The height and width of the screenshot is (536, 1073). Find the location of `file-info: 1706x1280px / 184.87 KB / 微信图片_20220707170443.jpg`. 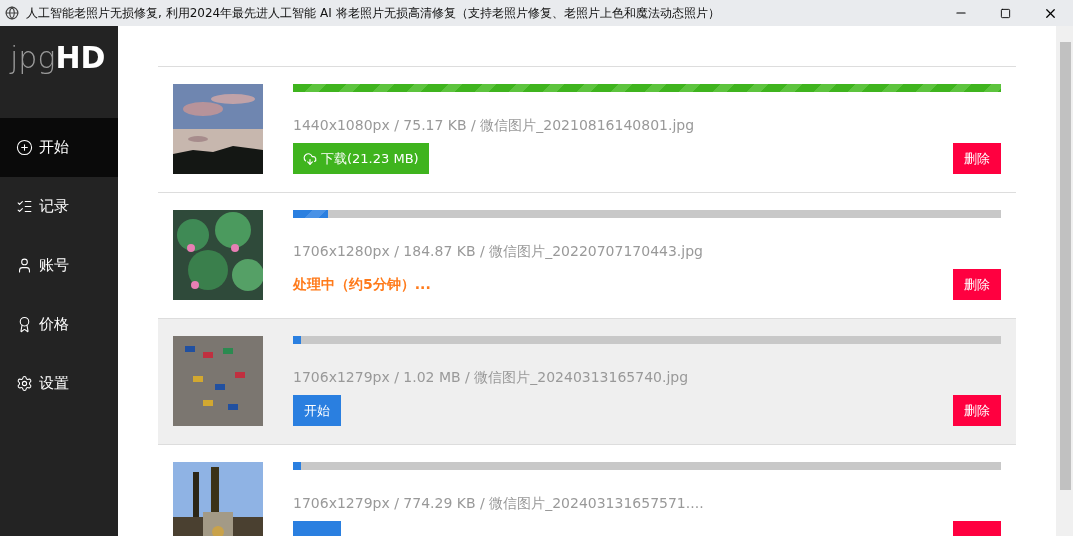

file-info: 1706x1280px / 184.87 KB / 微信图片_20220707170443.jpg is located at coordinates (498, 251).